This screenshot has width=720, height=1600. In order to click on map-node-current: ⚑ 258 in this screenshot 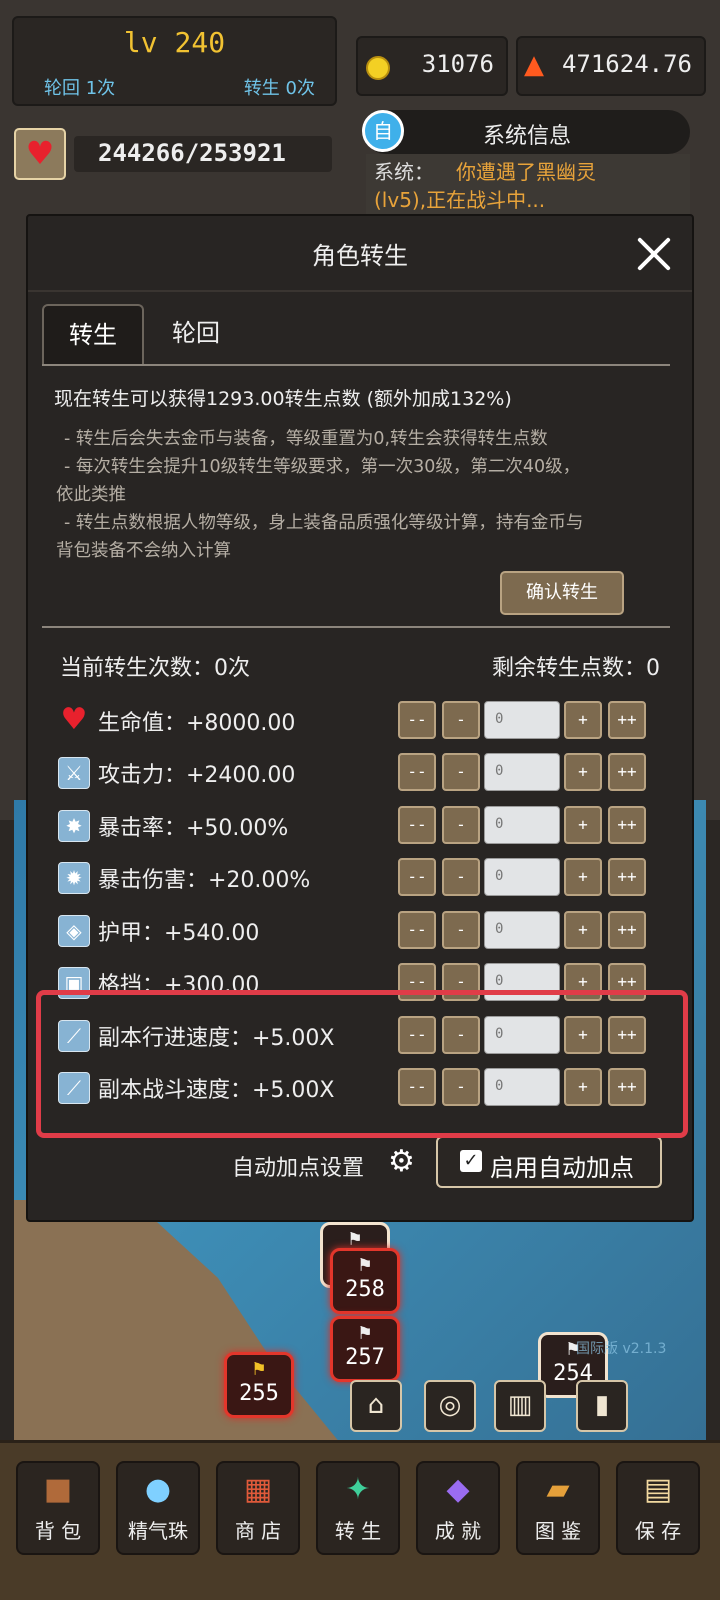, I will do `click(365, 1281)`.